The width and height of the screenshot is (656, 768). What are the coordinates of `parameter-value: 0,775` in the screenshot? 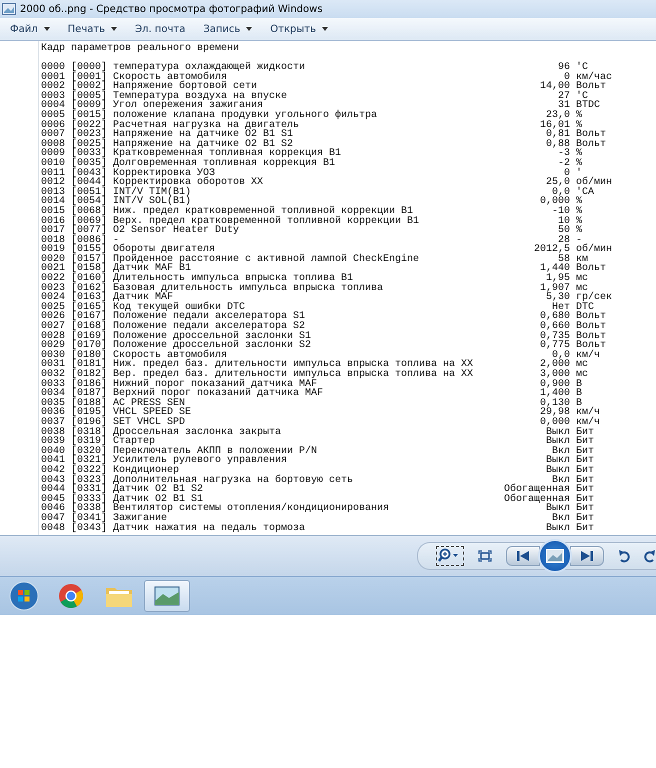 It's located at (555, 346).